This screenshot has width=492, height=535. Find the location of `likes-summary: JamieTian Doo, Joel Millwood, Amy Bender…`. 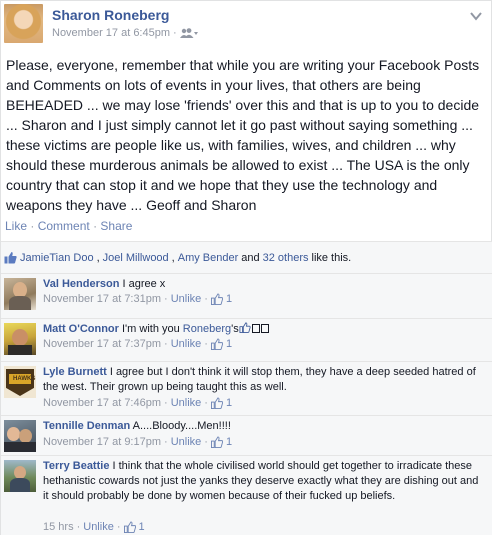

likes-summary: JamieTian Doo, Joel Millwood, Amy Bender… is located at coordinates (177, 257).